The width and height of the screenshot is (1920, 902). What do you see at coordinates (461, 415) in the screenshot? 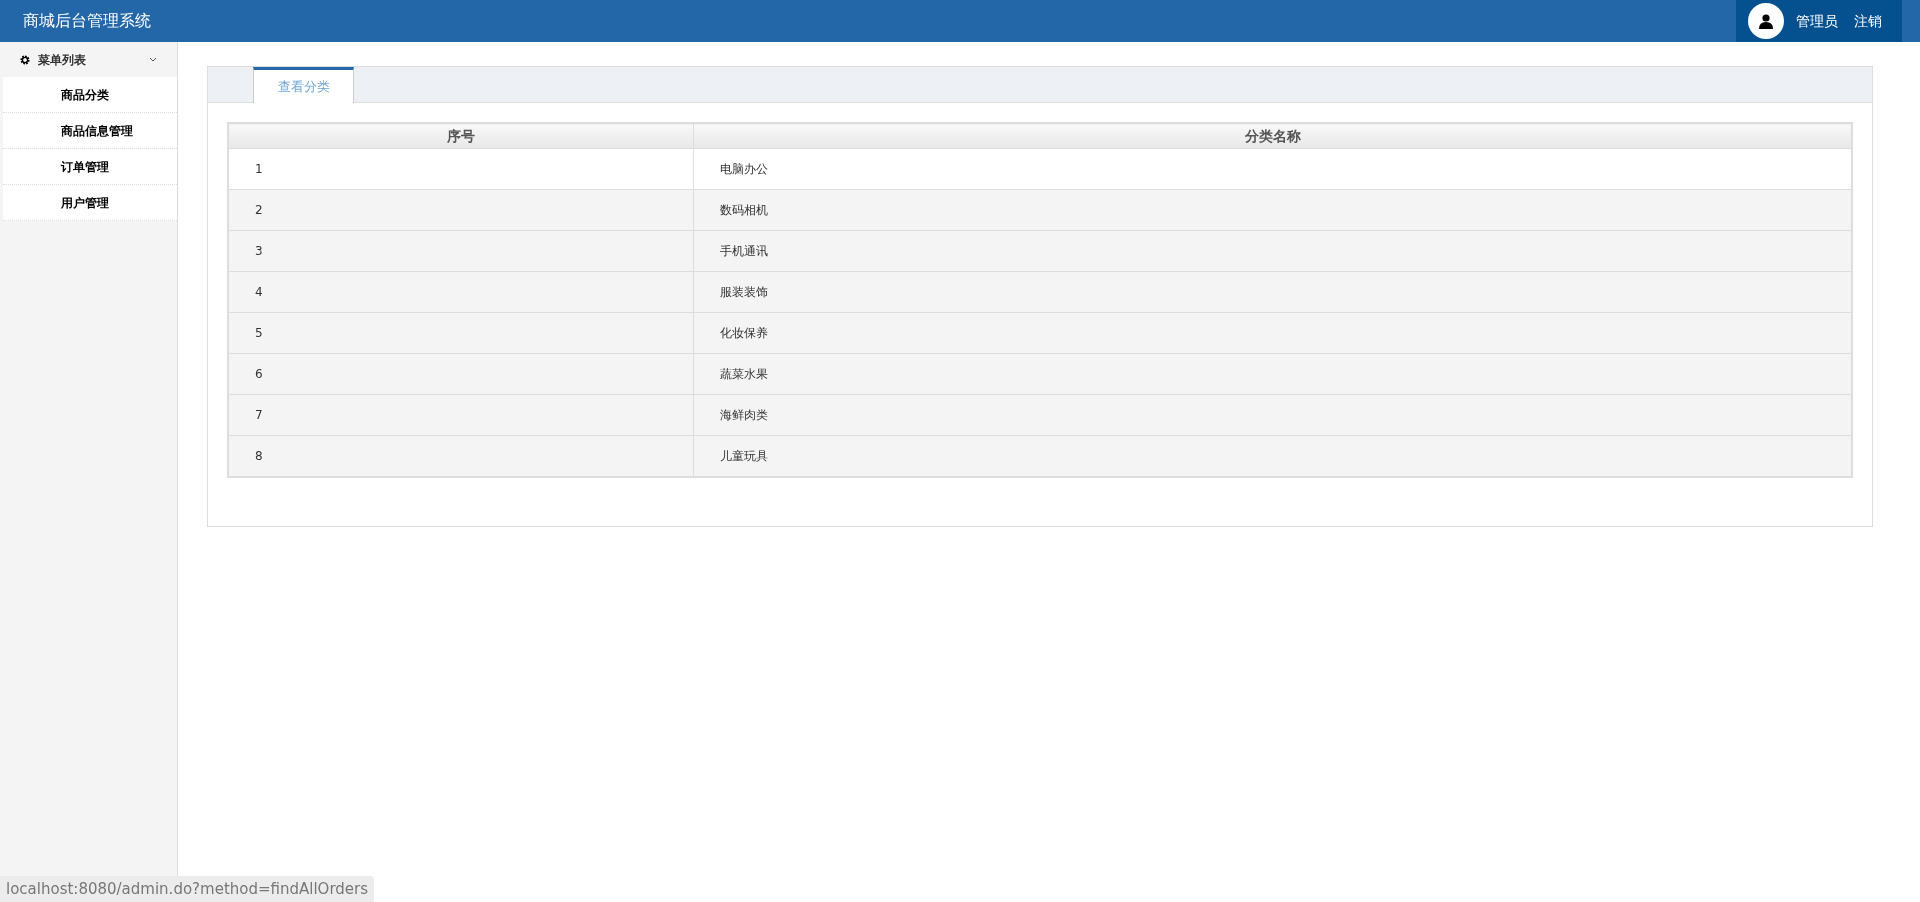
I see `table-cell: 7` at bounding box center [461, 415].